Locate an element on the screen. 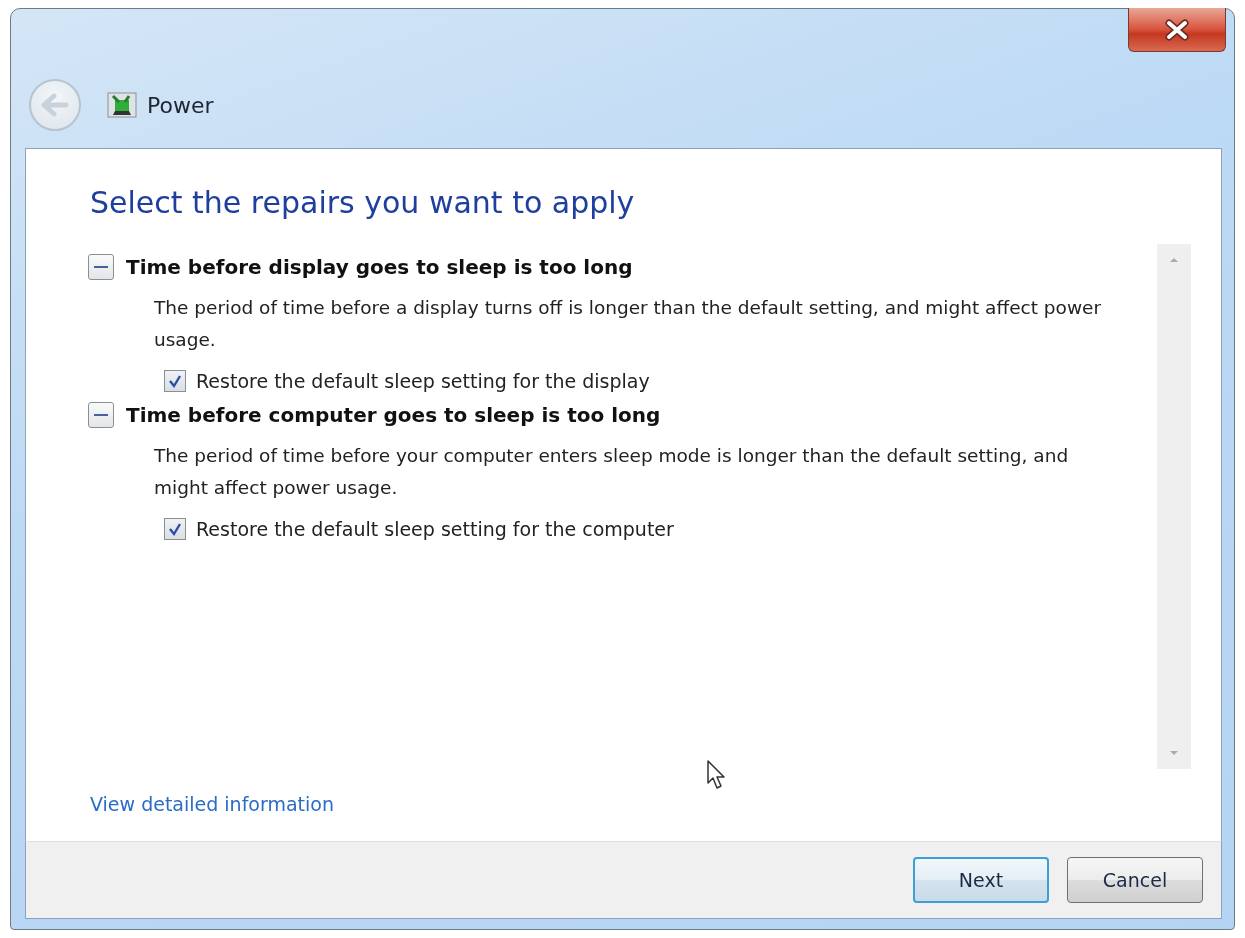 The height and width of the screenshot is (938, 1245). dialog-button: Next is located at coordinates (981, 880).